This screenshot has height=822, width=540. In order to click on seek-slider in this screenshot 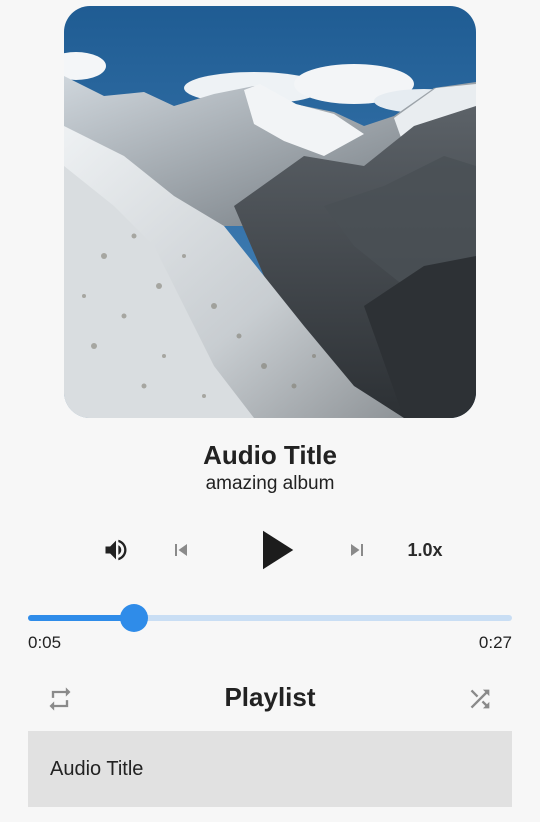, I will do `click(270, 618)`.